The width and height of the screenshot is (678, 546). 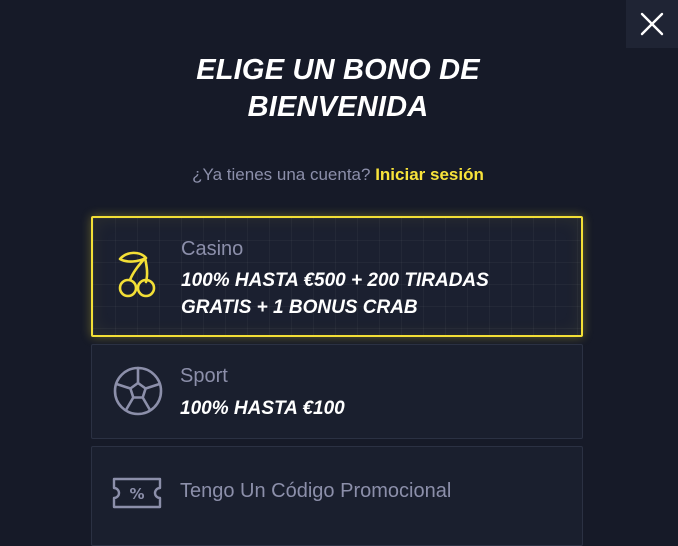 What do you see at coordinates (212, 249) in the screenshot?
I see `bonus-card-label: Casino` at bounding box center [212, 249].